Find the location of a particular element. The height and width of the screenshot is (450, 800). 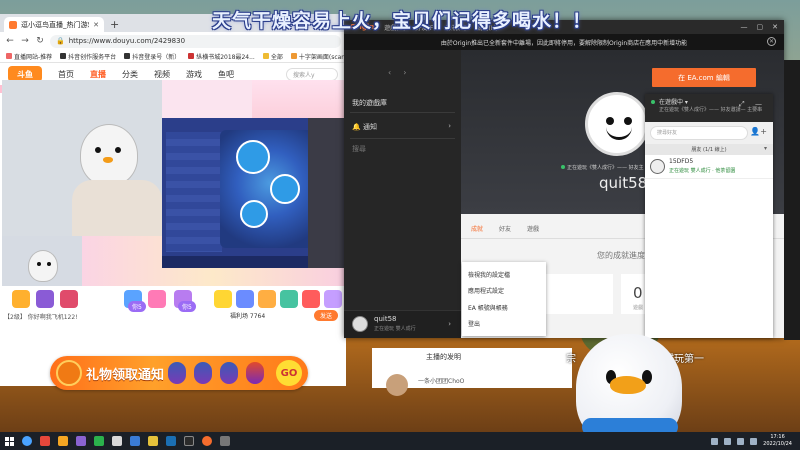

recommend-card: 主播的发明 一条小团团ChoO is located at coordinates (472, 372).